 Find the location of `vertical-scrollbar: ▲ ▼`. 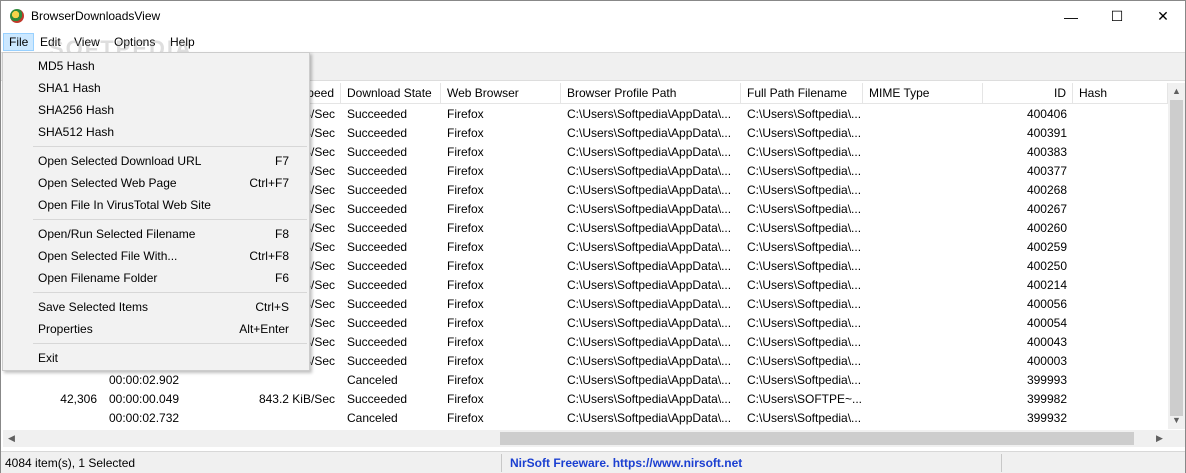

vertical-scrollbar: ▲ ▼ is located at coordinates (1176, 256).